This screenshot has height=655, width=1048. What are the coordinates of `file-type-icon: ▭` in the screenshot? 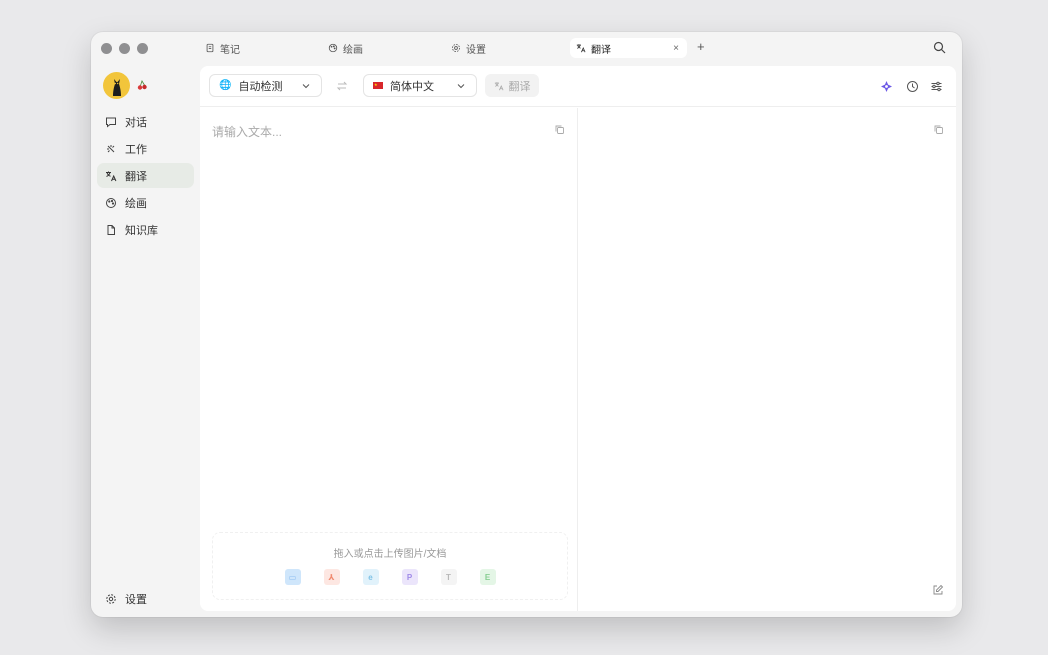 It's located at (292, 577).